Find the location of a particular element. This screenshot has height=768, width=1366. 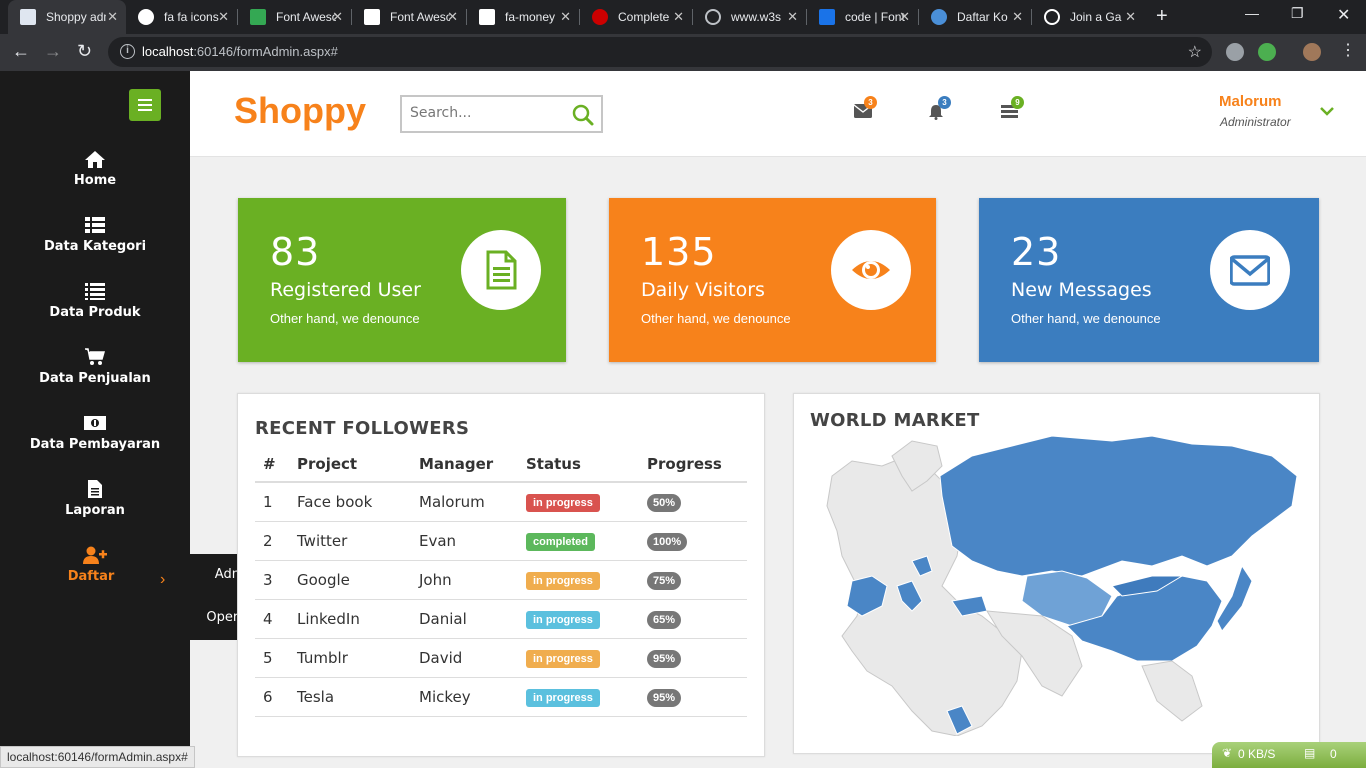

profile-avatar is located at coordinates (1312, 52).